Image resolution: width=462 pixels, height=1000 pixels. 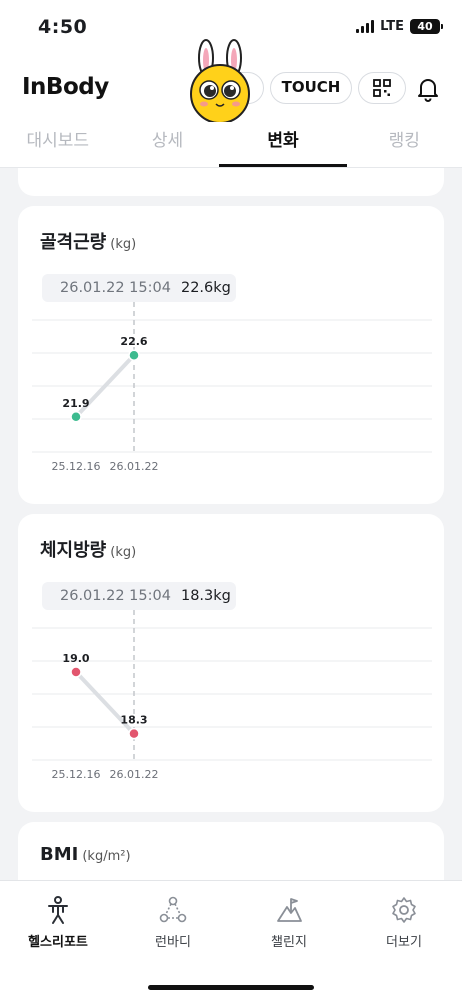 I want to click on tab-detail: 상세, so click(x=168, y=144).